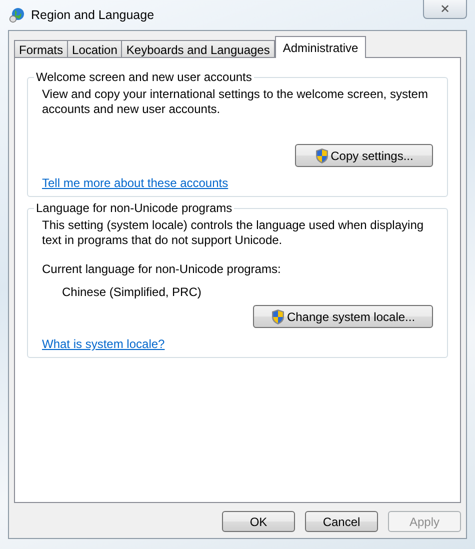 This screenshot has height=549, width=475. What do you see at coordinates (17, 15) in the screenshot?
I see `globe-icon` at bounding box center [17, 15].